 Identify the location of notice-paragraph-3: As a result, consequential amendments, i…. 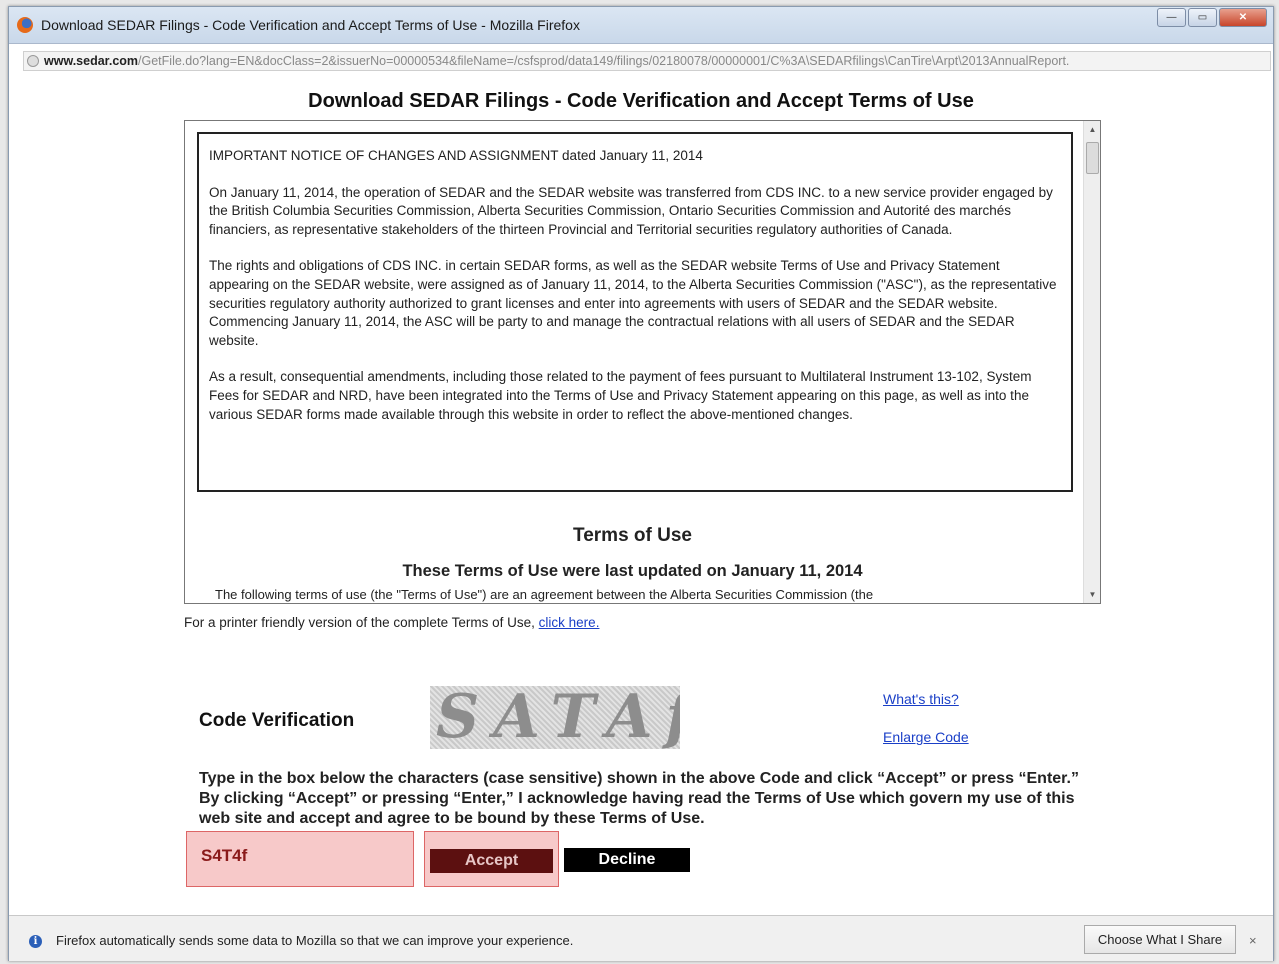
(620, 395).